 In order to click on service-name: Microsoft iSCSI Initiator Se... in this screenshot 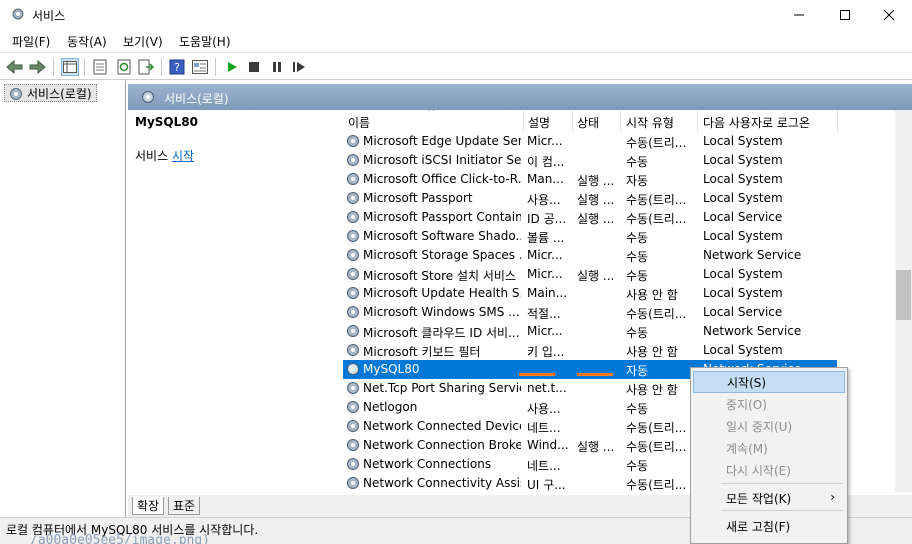, I will do `click(442, 160)`.